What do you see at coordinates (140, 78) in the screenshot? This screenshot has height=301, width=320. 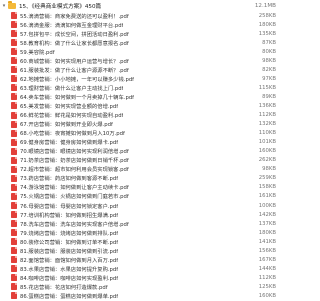 I see `file-row: 62.地摊营销：小小地摊，一年可以赚多少钱.pdf 97KB` at bounding box center [140, 78].